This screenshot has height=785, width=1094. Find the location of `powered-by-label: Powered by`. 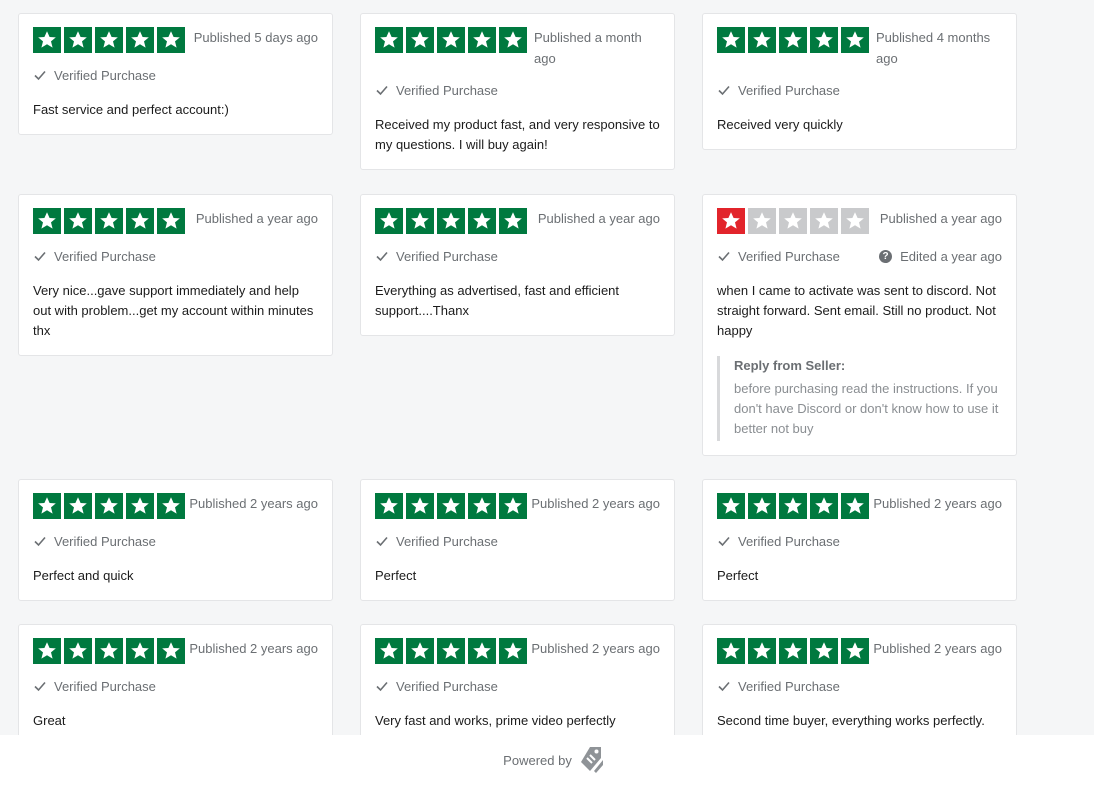

powered-by-label: Powered by is located at coordinates (537, 760).